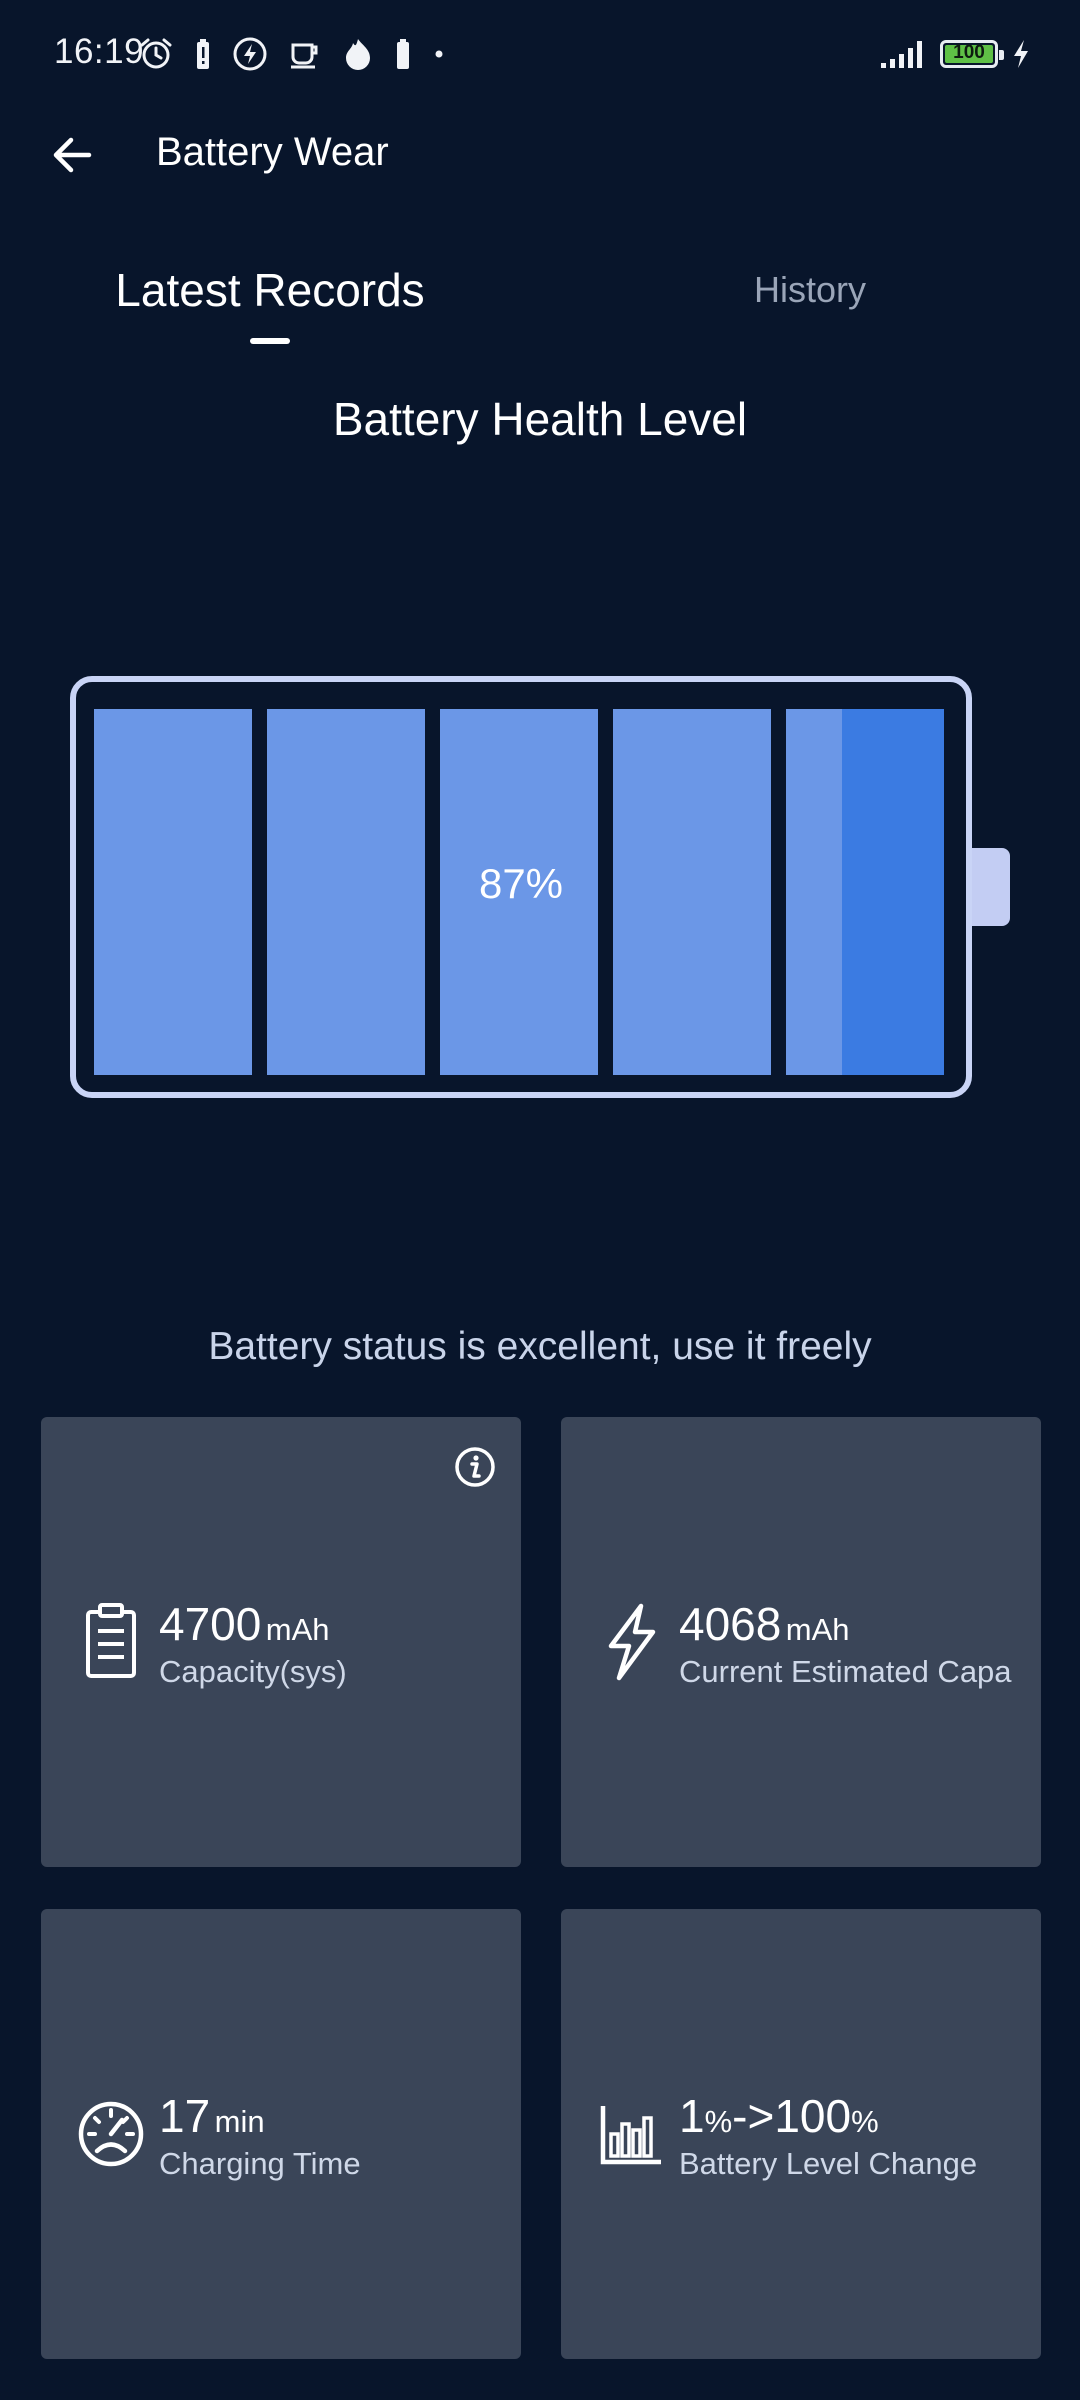 Image resolution: width=1080 pixels, height=2400 pixels. I want to click on estimated-capacity-unit: mAh, so click(817, 1629).